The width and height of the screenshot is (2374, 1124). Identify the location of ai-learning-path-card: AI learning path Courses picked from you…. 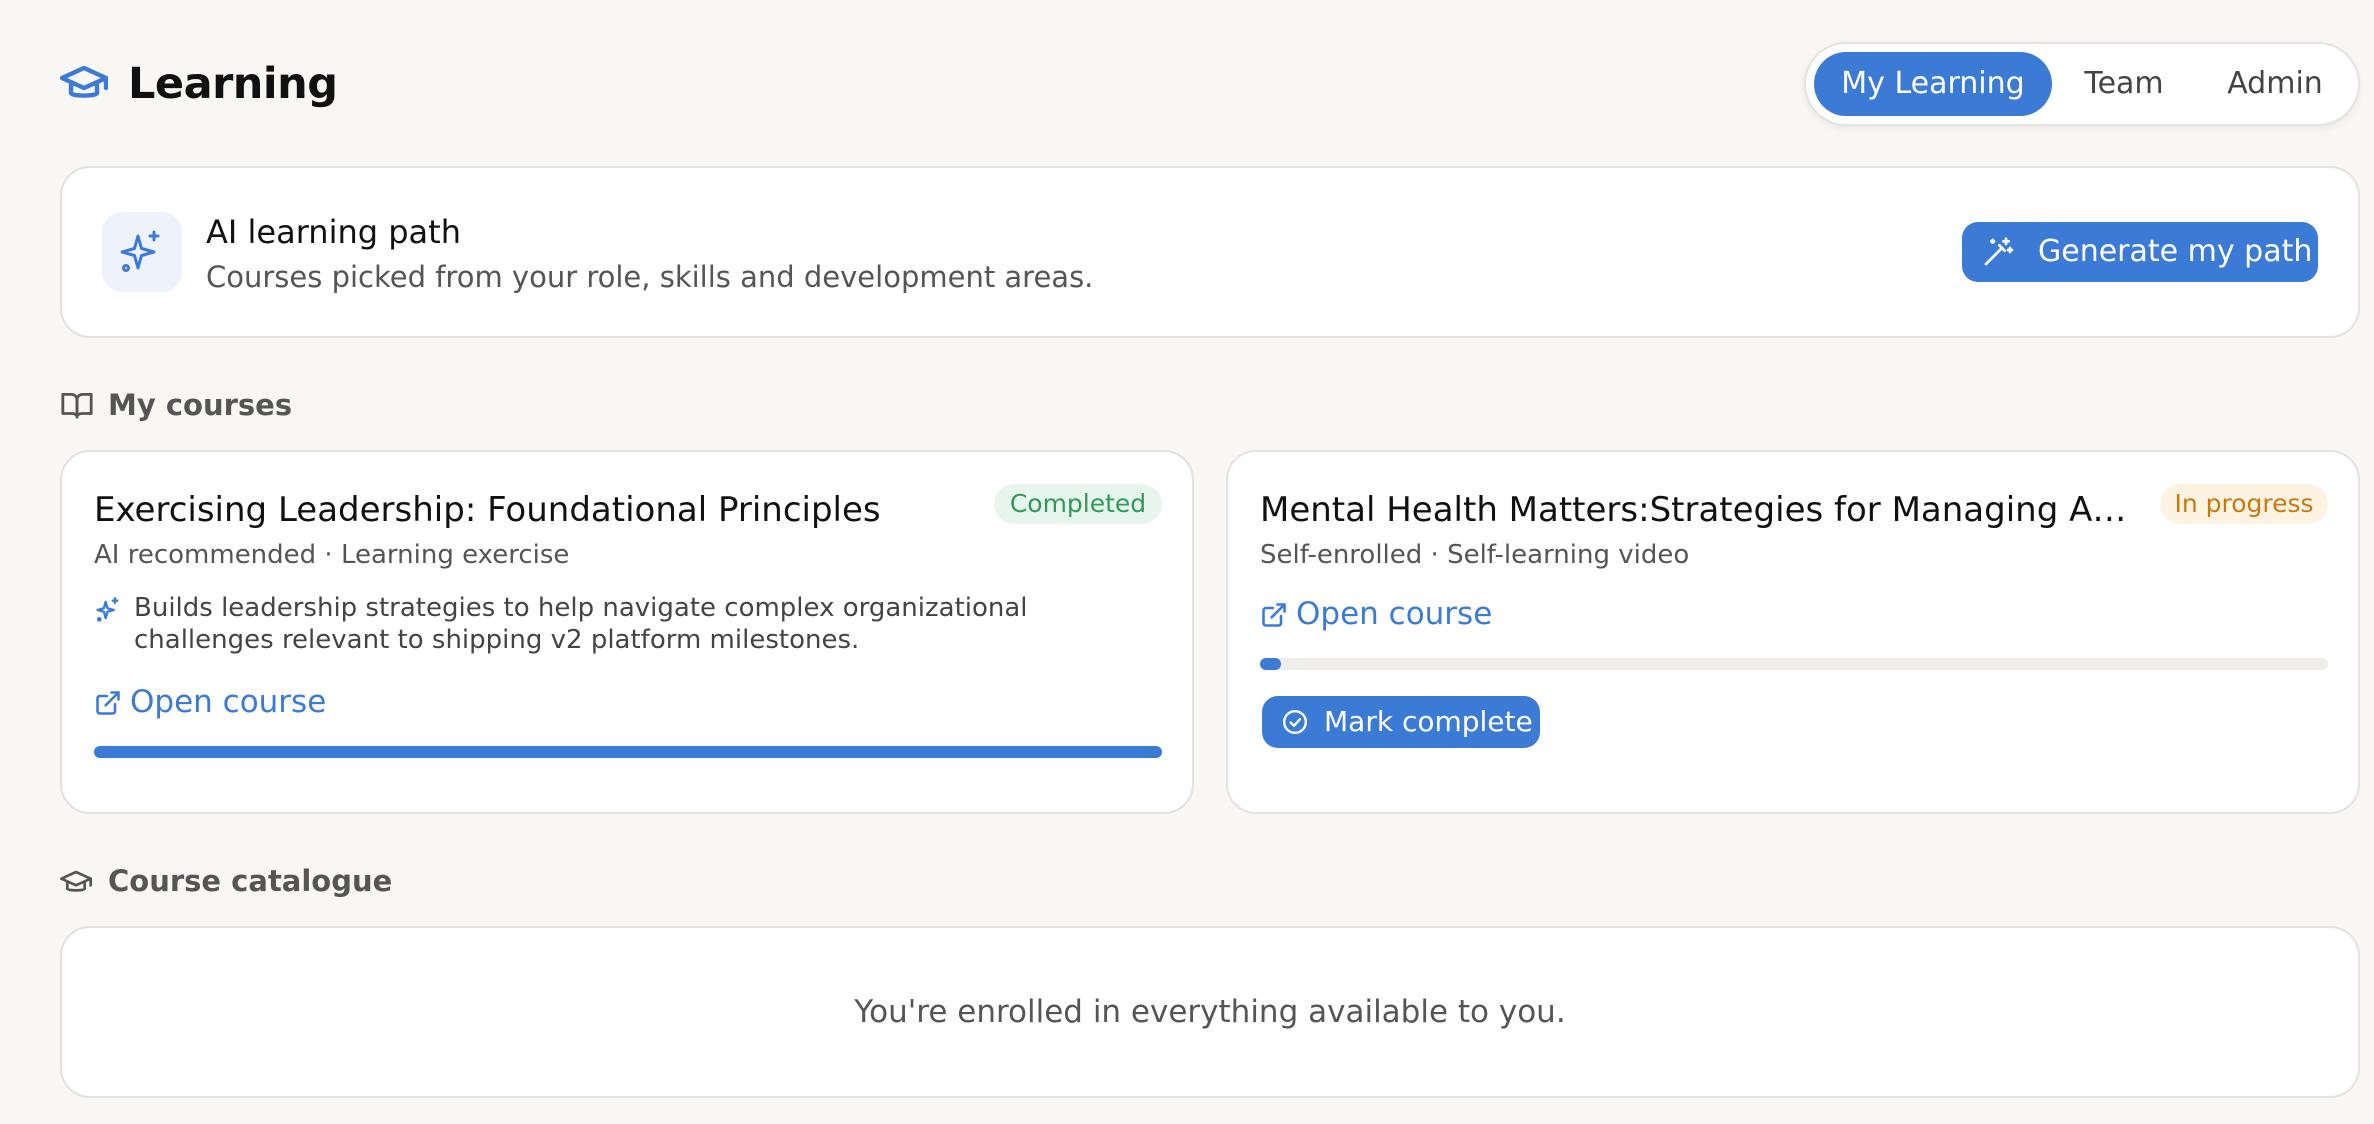
(1210, 252).